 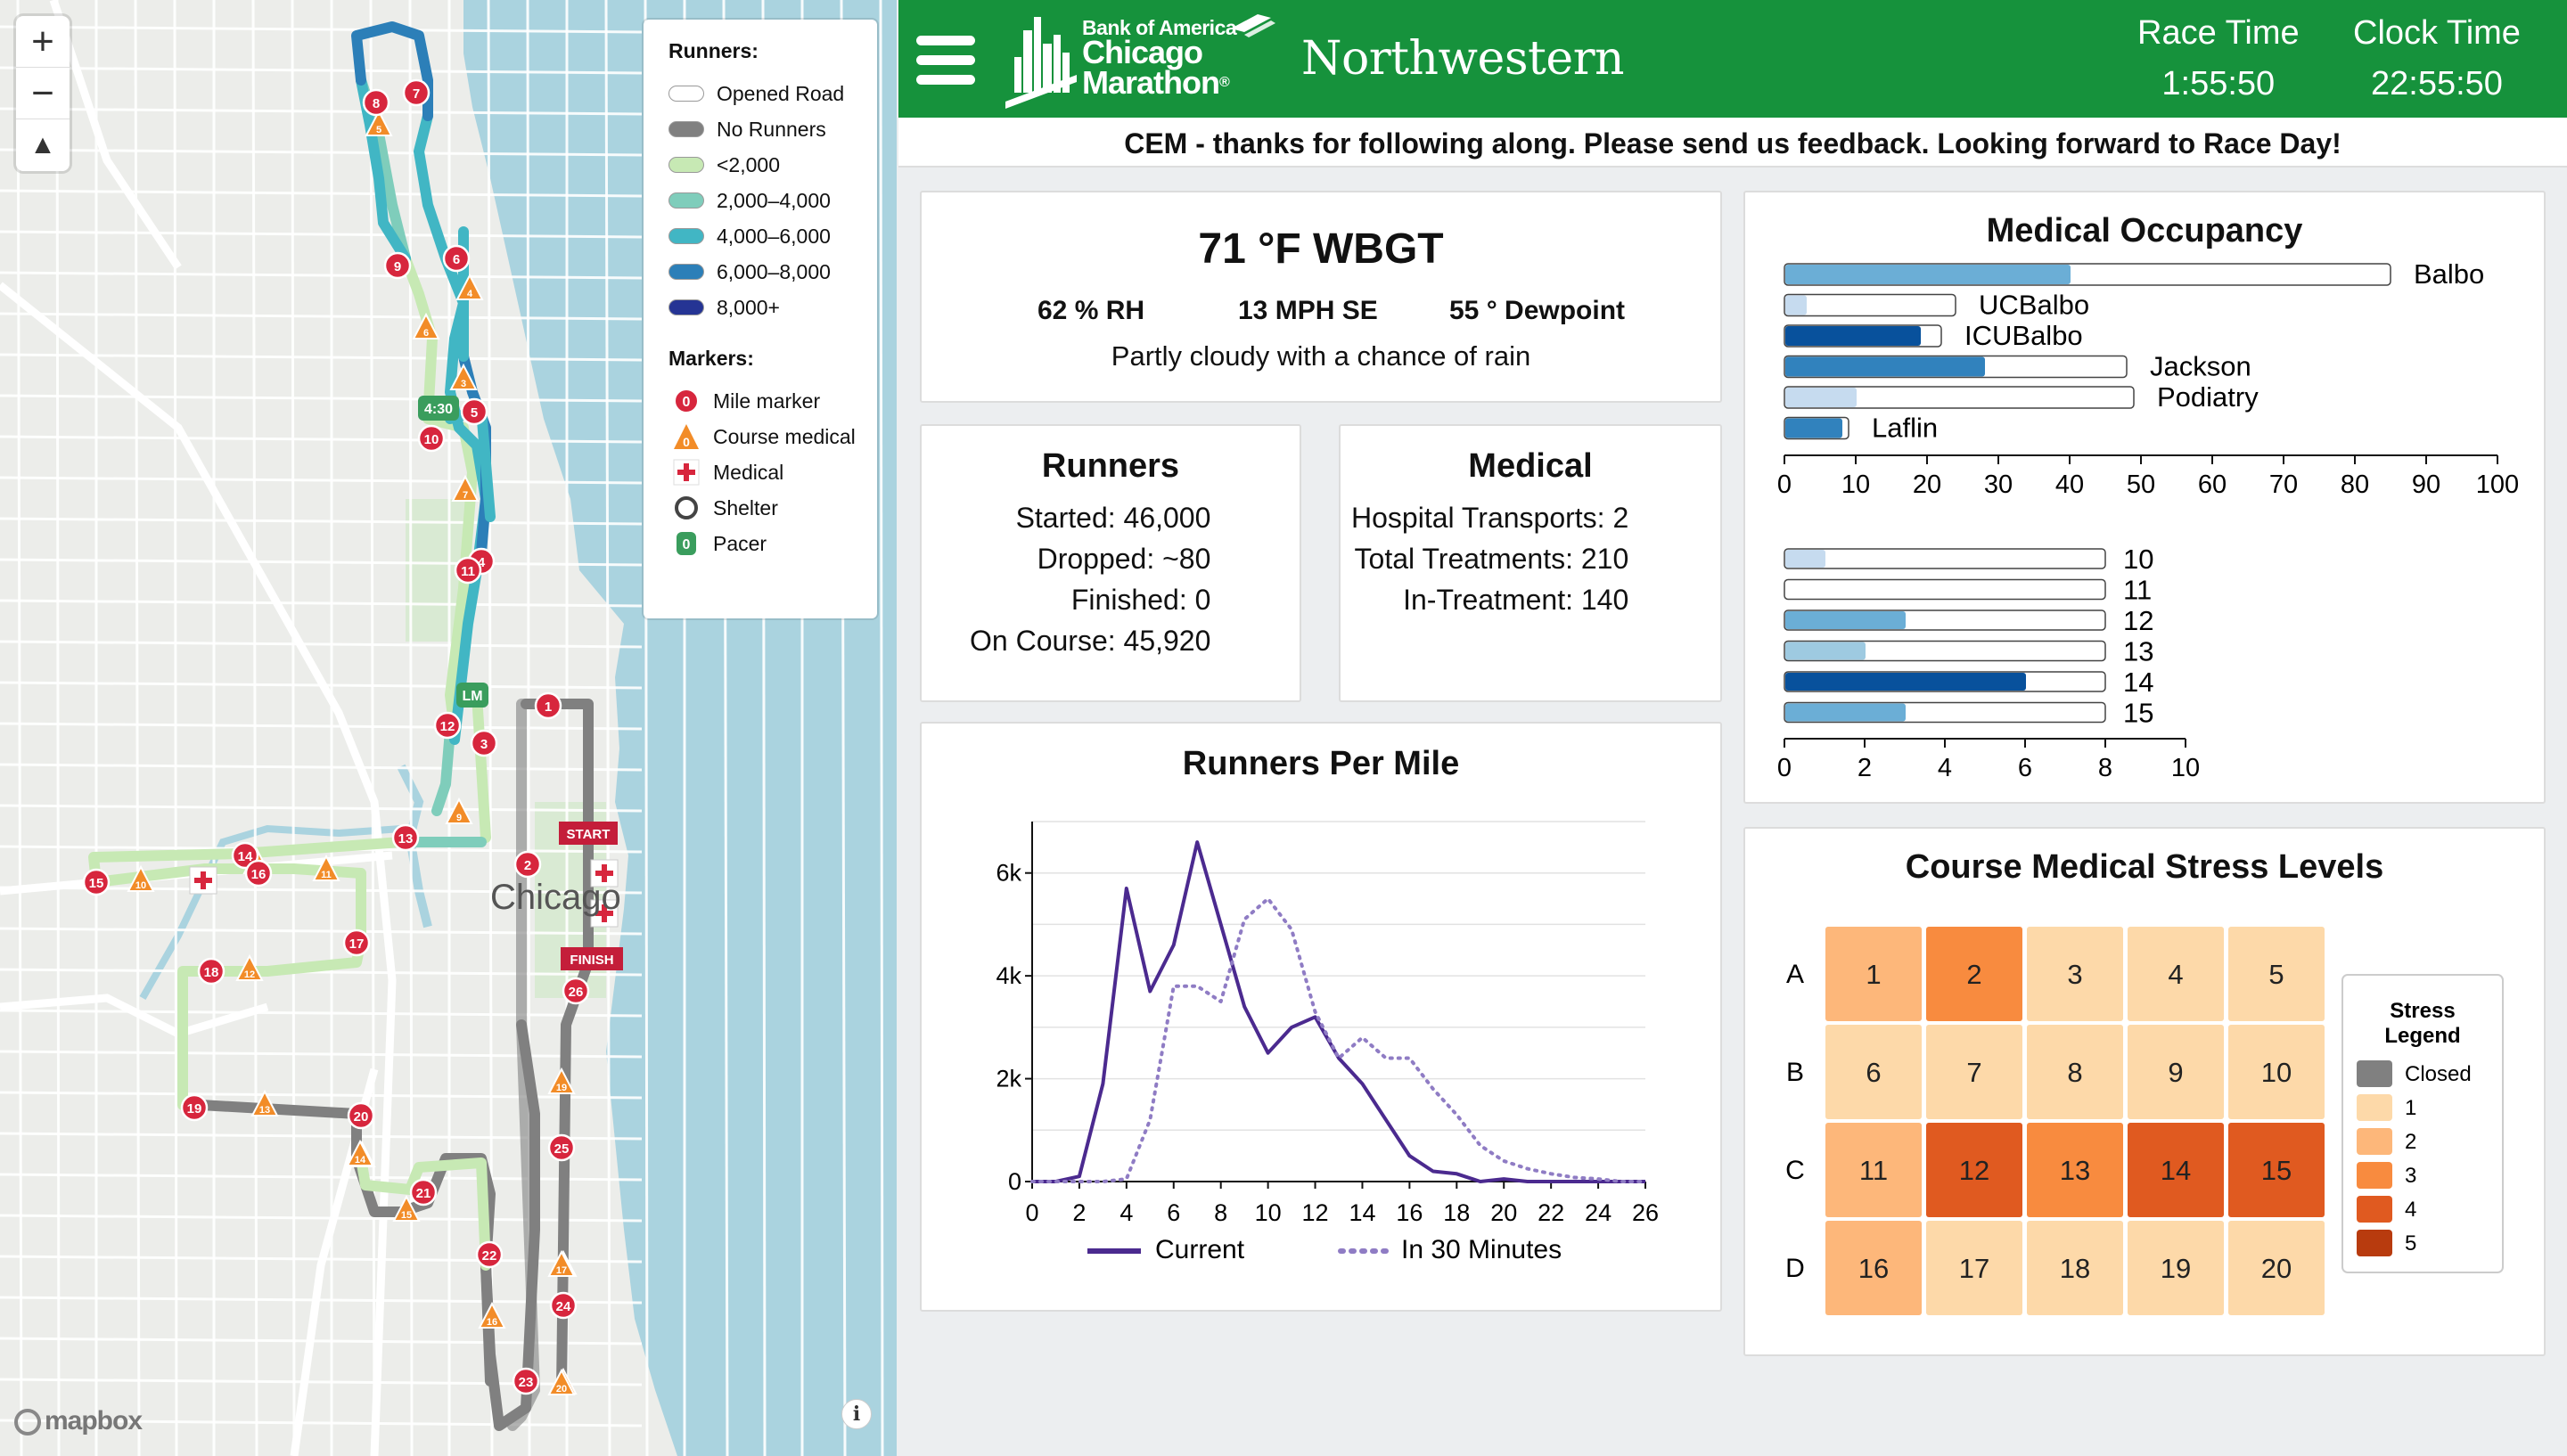 What do you see at coordinates (397, 265) in the screenshot?
I see `mile-marker: 9` at bounding box center [397, 265].